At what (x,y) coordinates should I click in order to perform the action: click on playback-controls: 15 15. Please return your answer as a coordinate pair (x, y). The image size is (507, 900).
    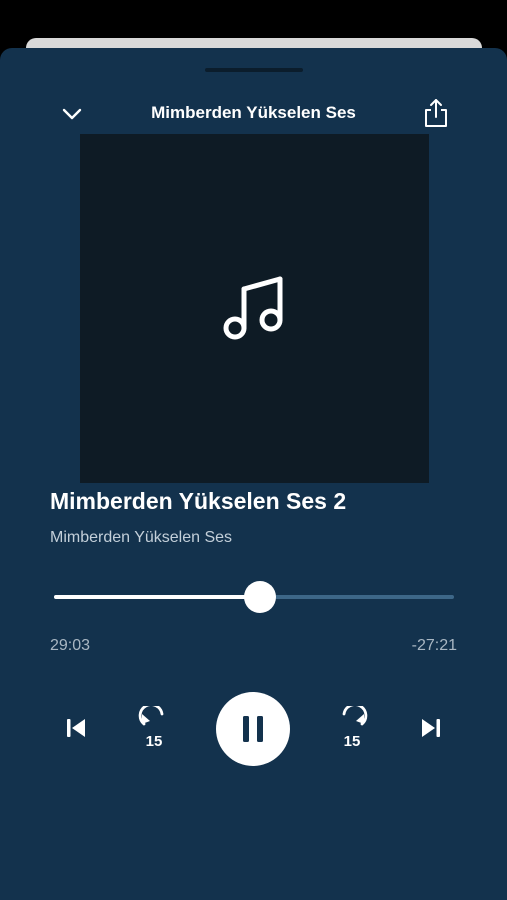
    Looking at the image, I should click on (253, 728).